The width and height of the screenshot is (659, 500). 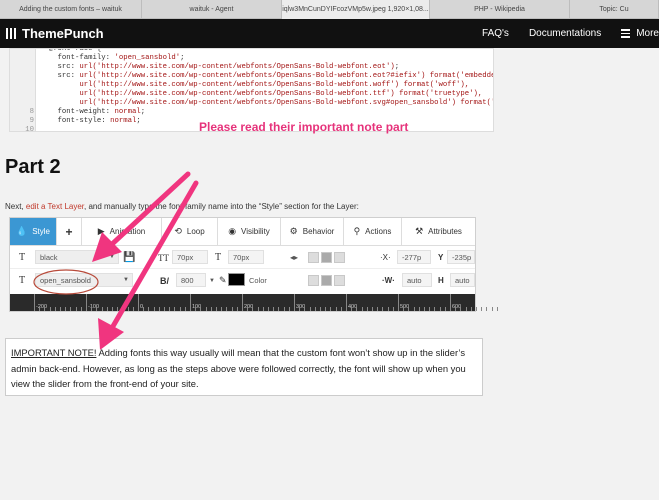 What do you see at coordinates (462, 280) in the screenshot?
I see `height-input: auto` at bounding box center [462, 280].